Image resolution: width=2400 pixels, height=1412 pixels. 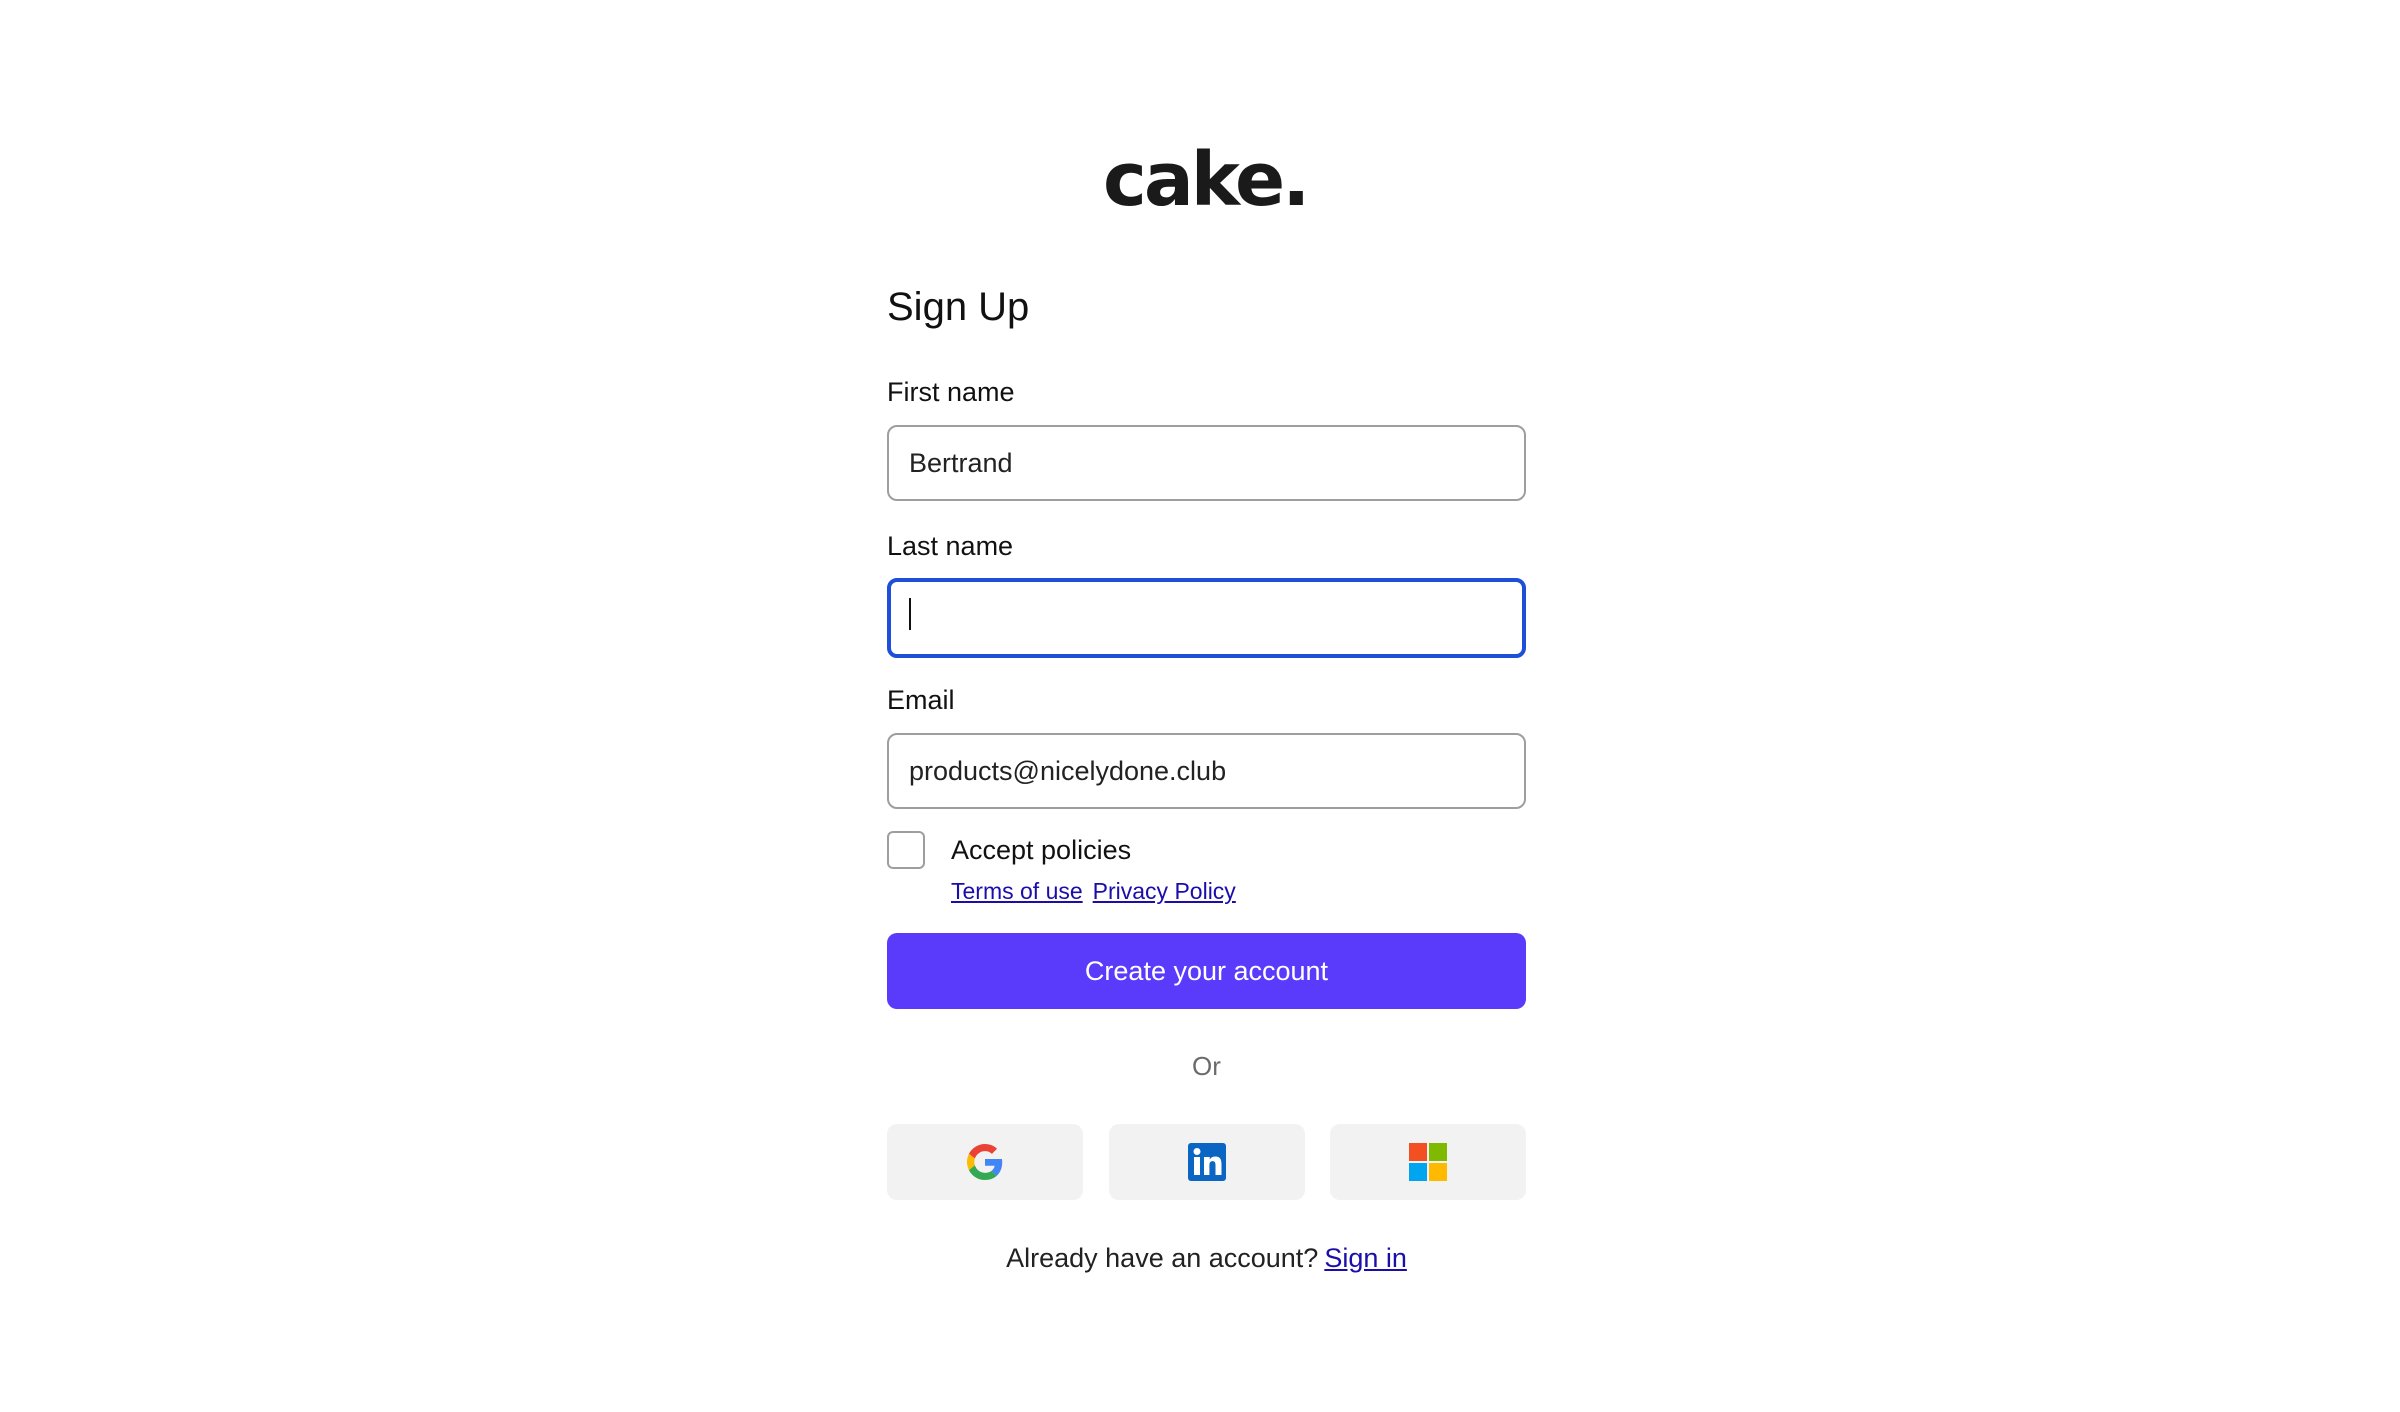 I want to click on last-name-input, so click(x=1206, y=618).